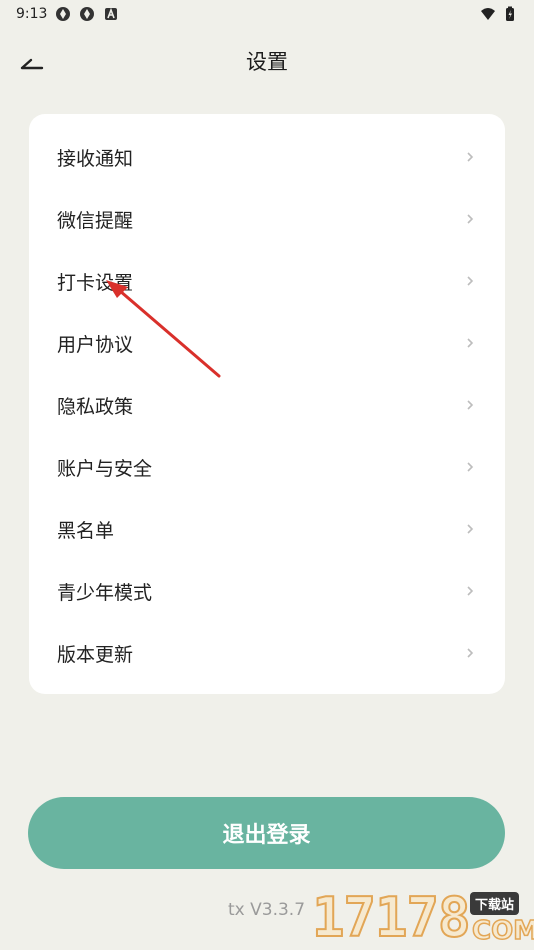 This screenshot has width=534, height=950. Describe the element at coordinates (111, 13) in the screenshot. I see `a-notification-icon` at that location.